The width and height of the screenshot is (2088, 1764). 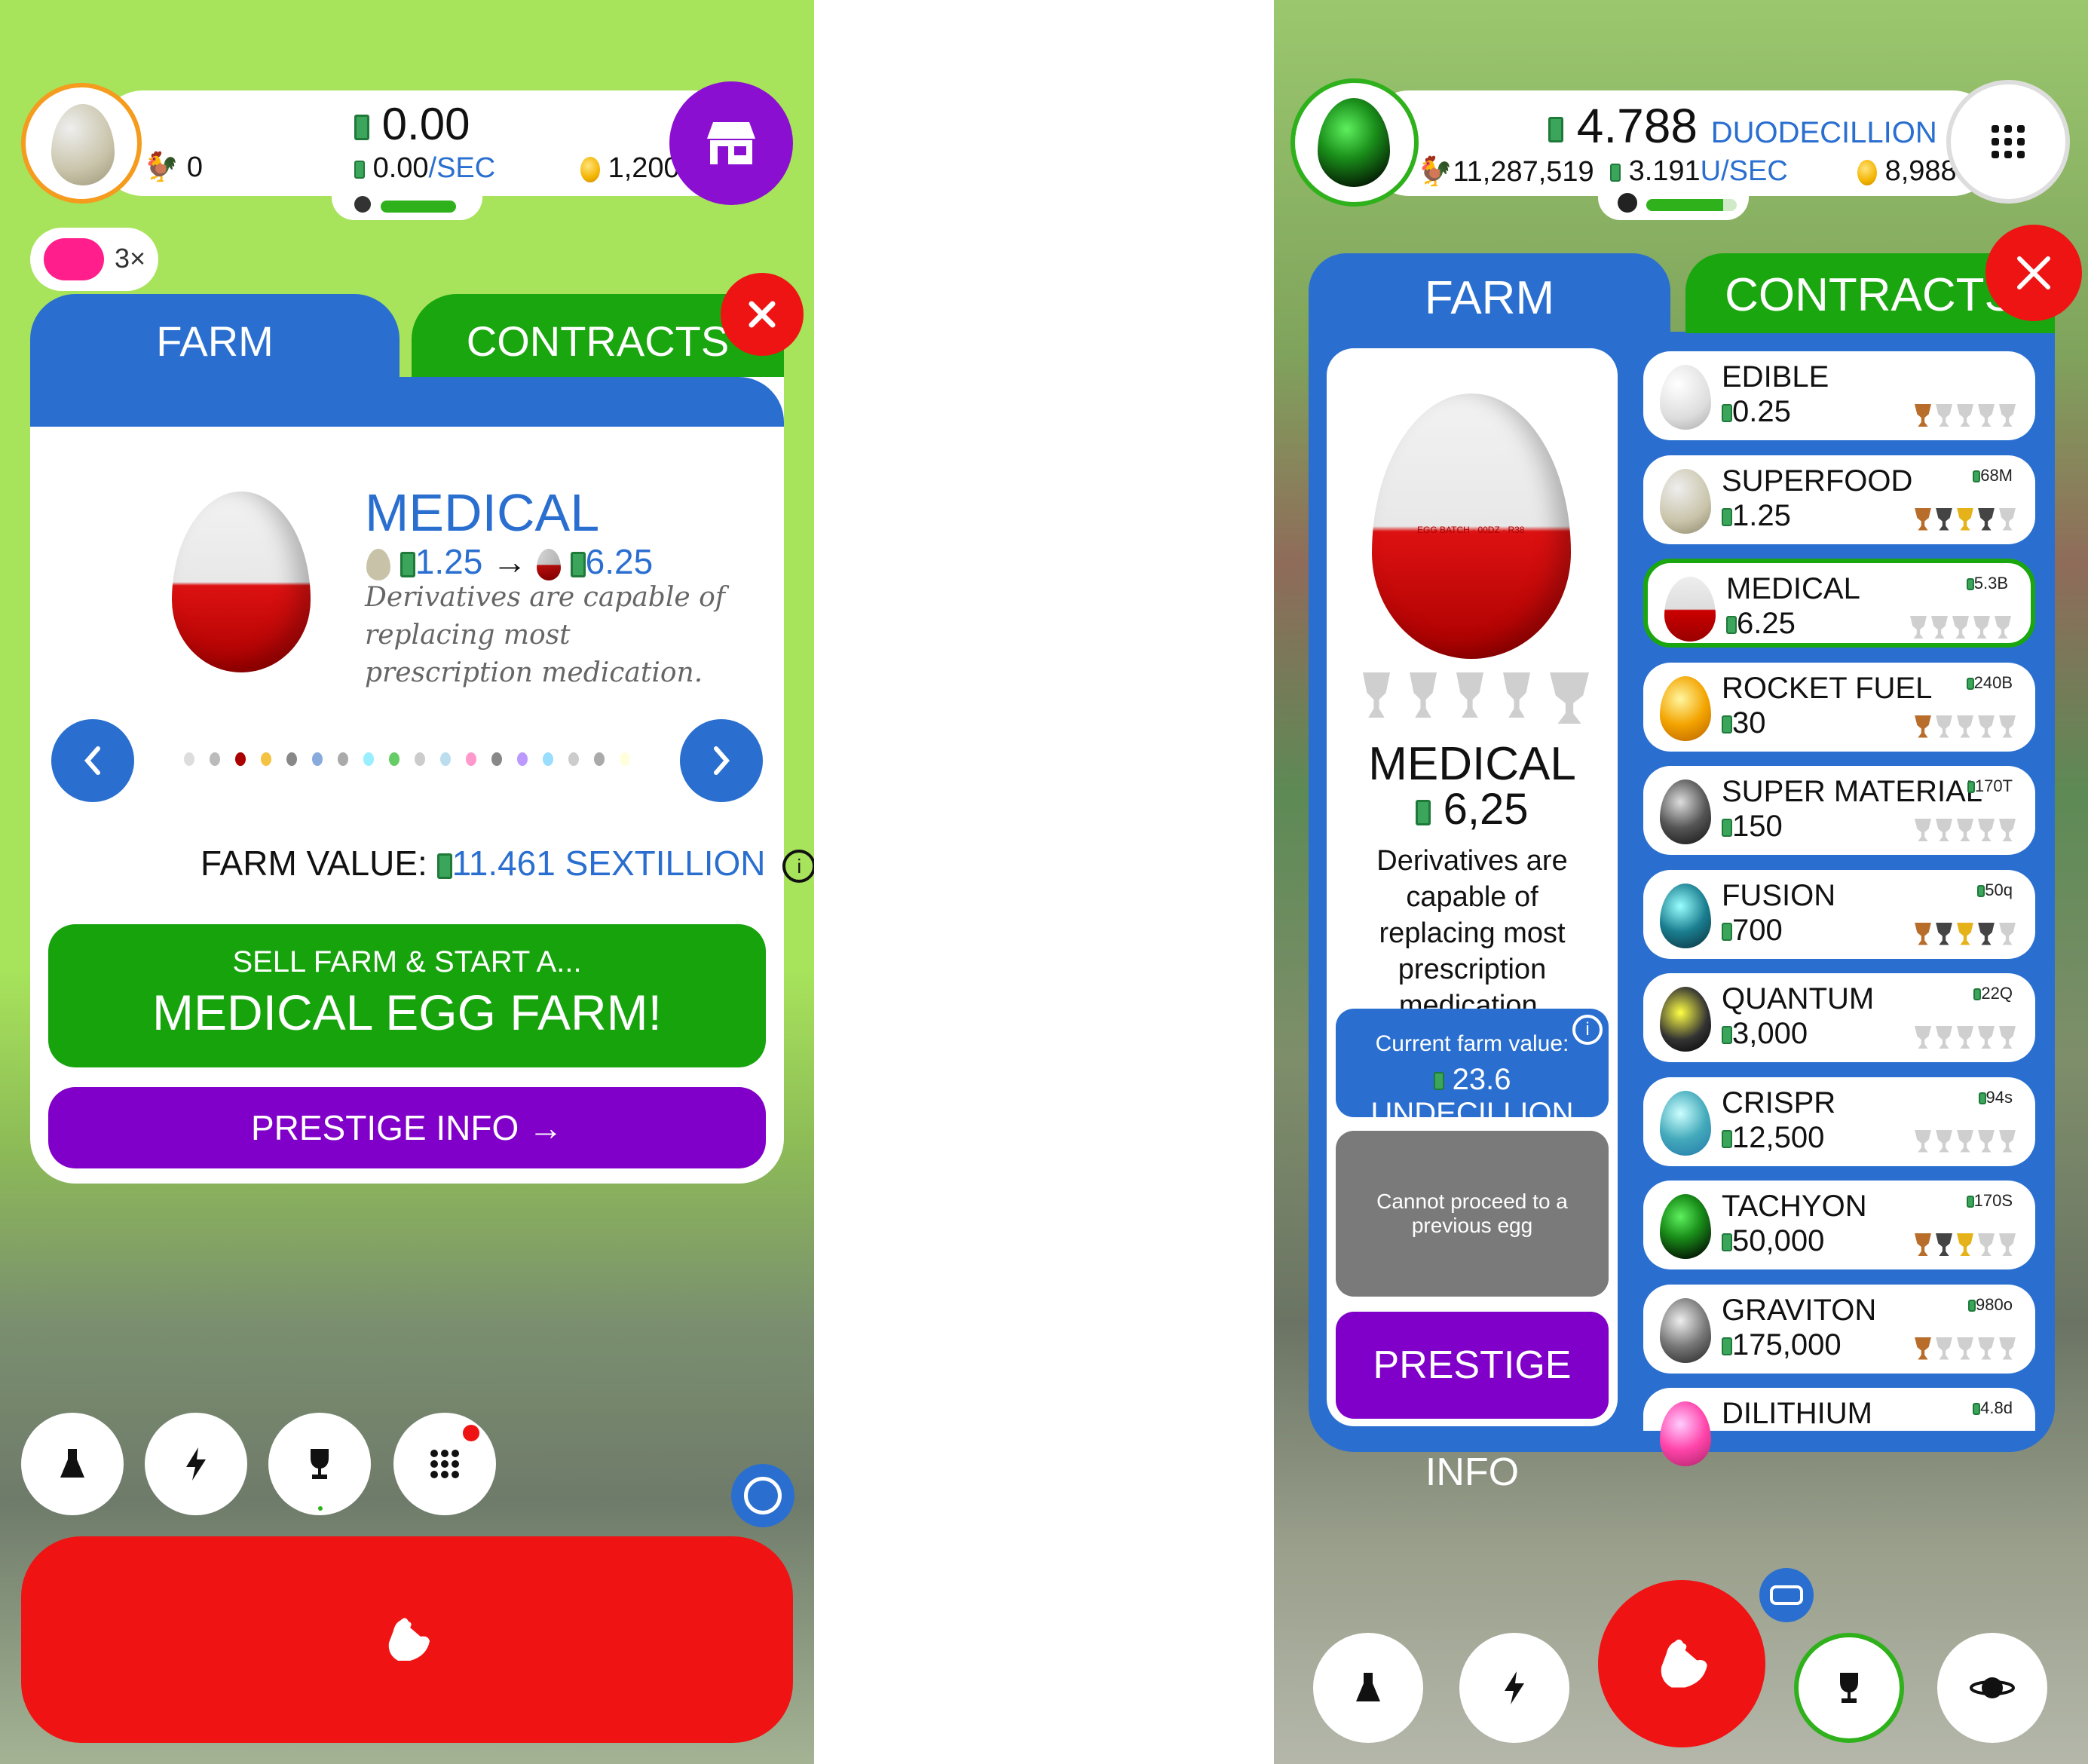 What do you see at coordinates (1839, 1225) in the screenshot?
I see `egg-list-item: TACHYON 50,000 170S` at bounding box center [1839, 1225].